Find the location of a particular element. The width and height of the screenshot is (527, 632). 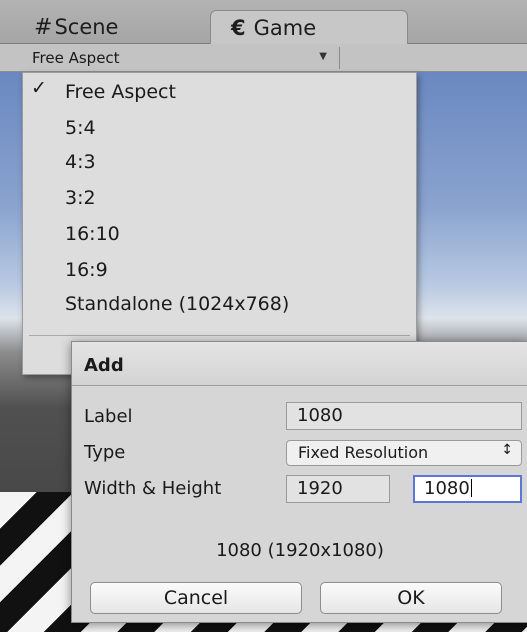

type-select: Fixed Resolution ↕ is located at coordinates (404, 453).